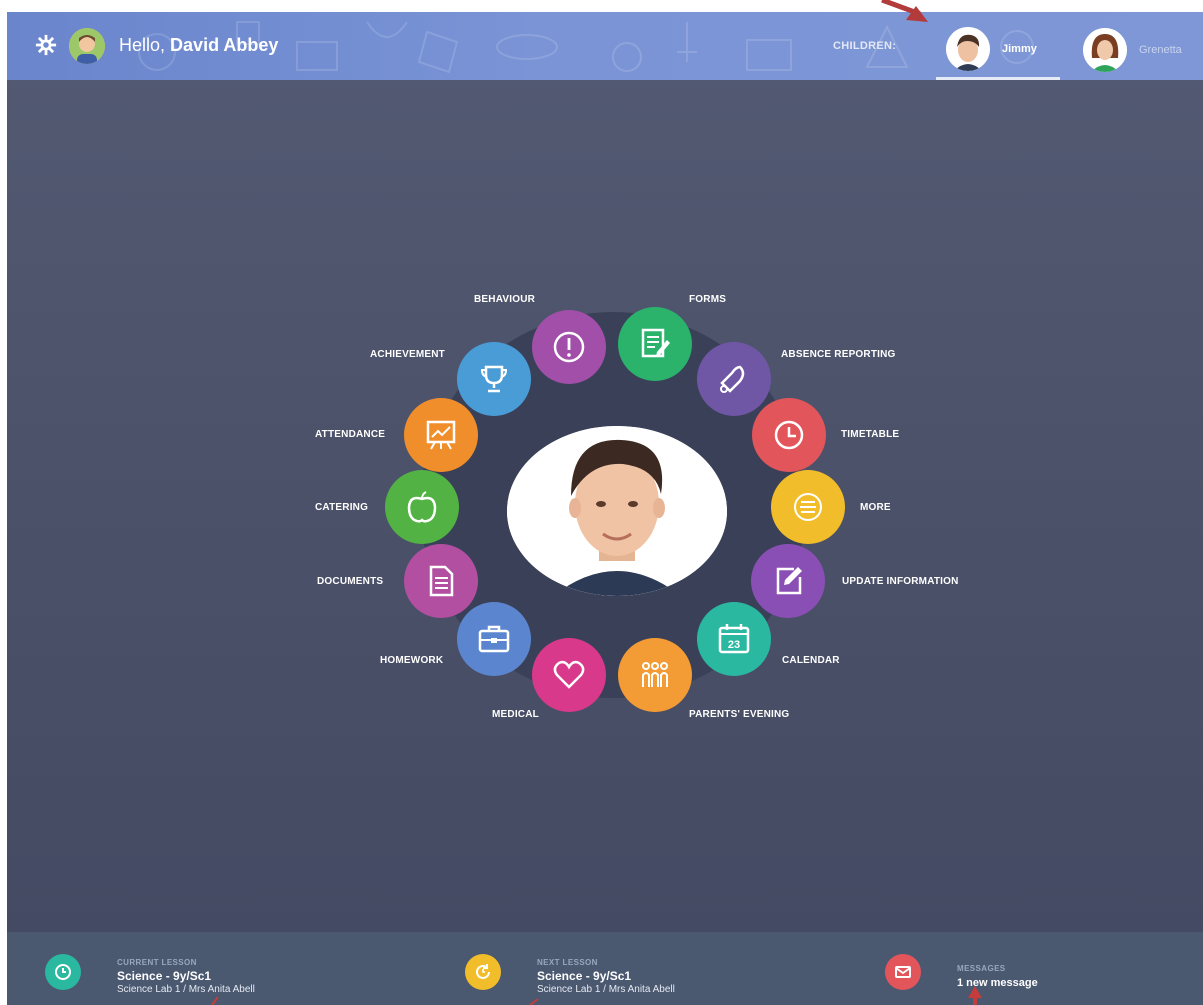  Describe the element at coordinates (534, 1001) in the screenshot. I see `annotation-mark-mid` at that location.